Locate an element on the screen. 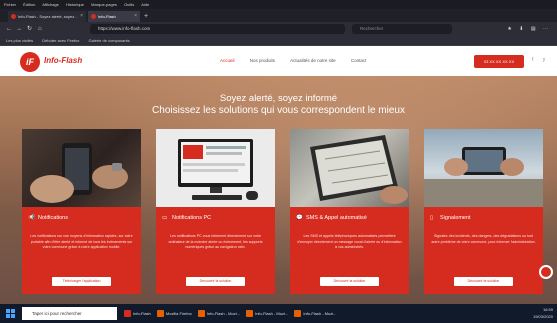 The image size is (557, 323). menu-item: Fichier is located at coordinates (10, 4).